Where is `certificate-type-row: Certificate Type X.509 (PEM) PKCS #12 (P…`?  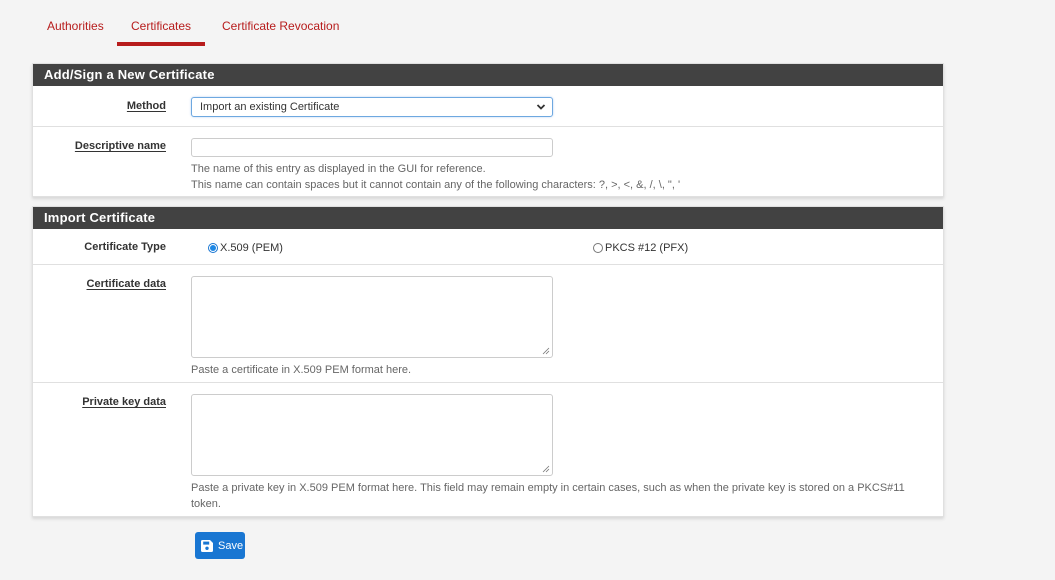 certificate-type-row: Certificate Type X.509 (PEM) PKCS #12 (P… is located at coordinates (488, 246).